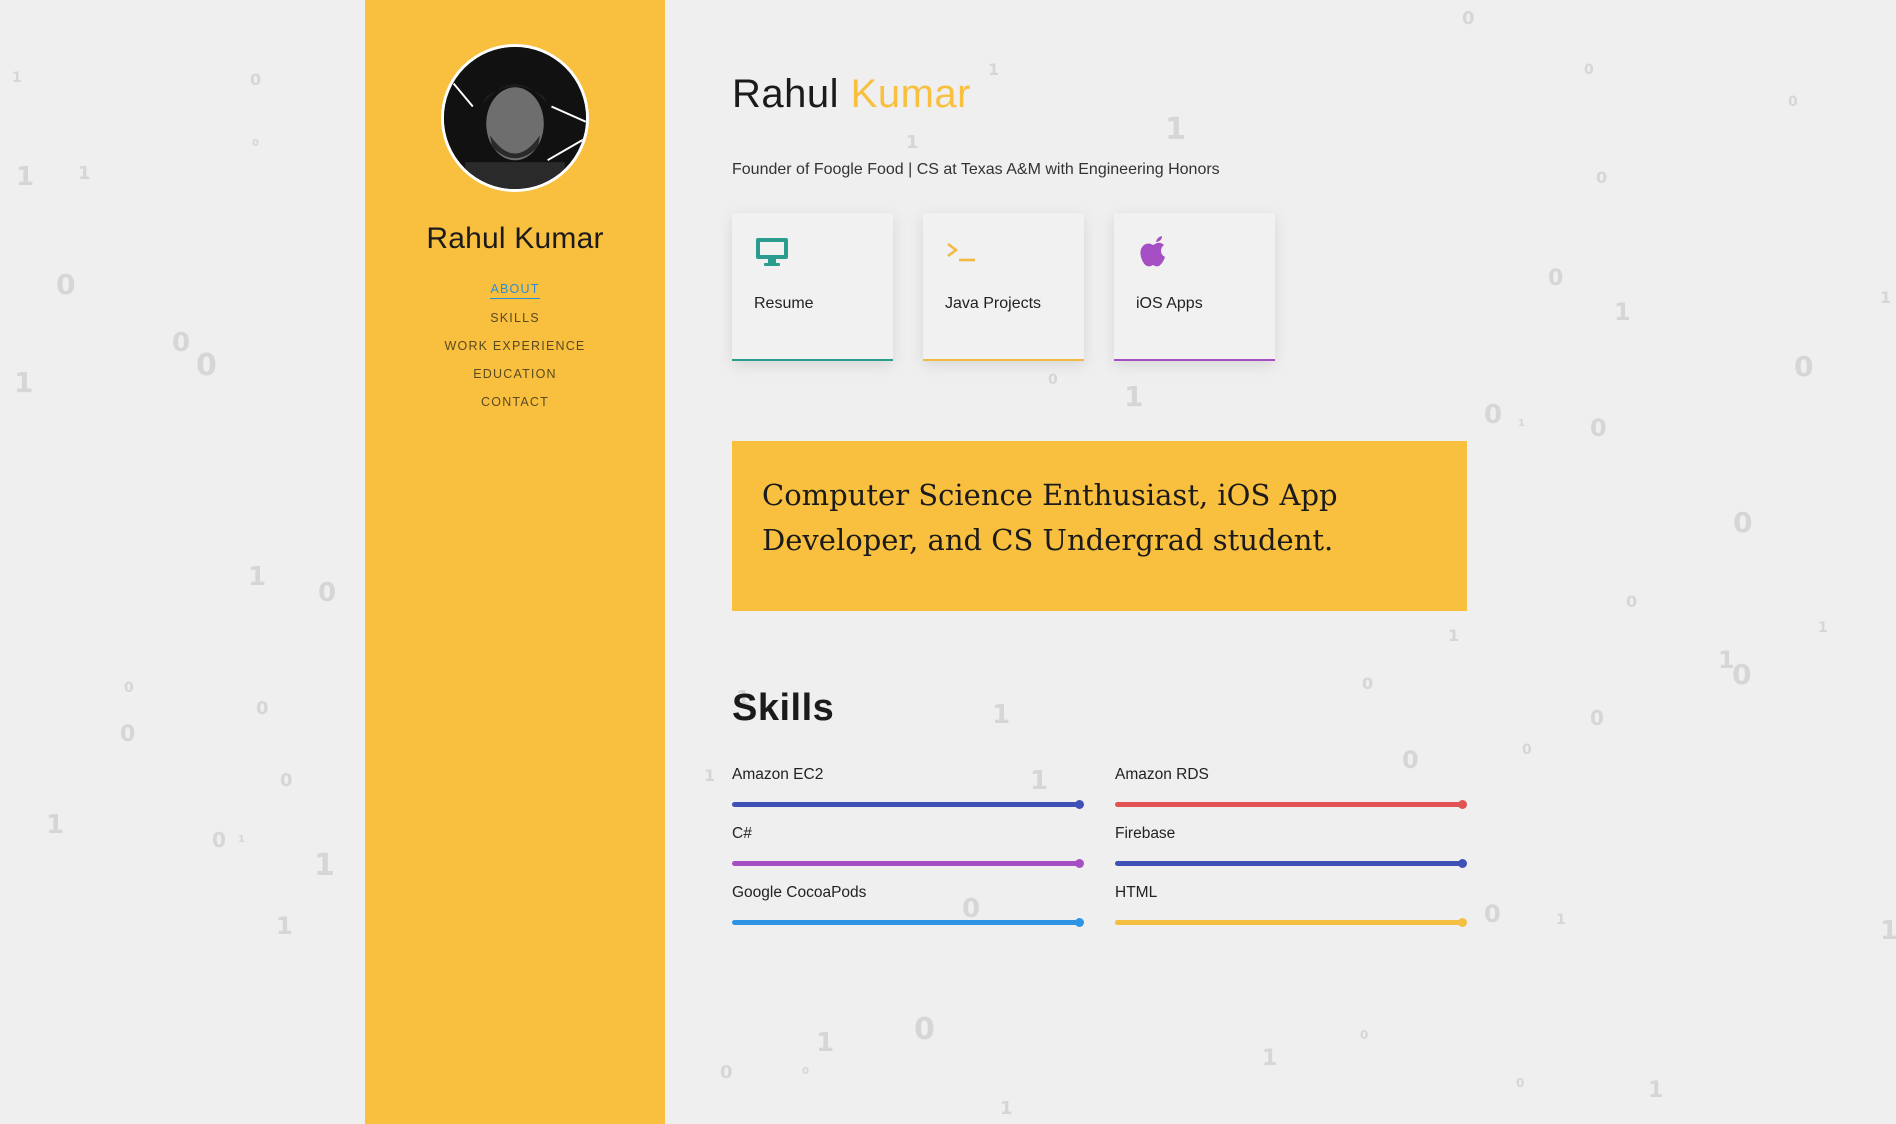 Image resolution: width=1896 pixels, height=1124 pixels. Describe the element at coordinates (515, 287) in the screenshot. I see `nav-link-about: ABOUT` at that location.